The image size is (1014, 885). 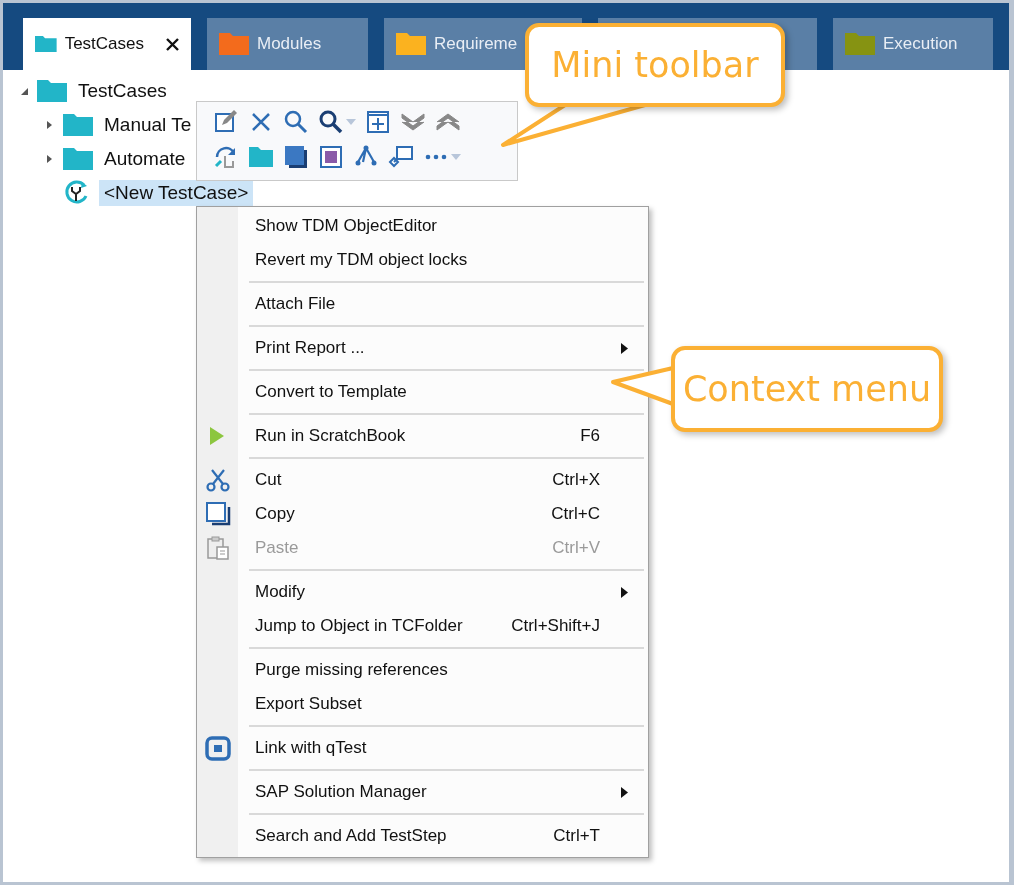 What do you see at coordinates (172, 44) in the screenshot?
I see `close-icon` at bounding box center [172, 44].